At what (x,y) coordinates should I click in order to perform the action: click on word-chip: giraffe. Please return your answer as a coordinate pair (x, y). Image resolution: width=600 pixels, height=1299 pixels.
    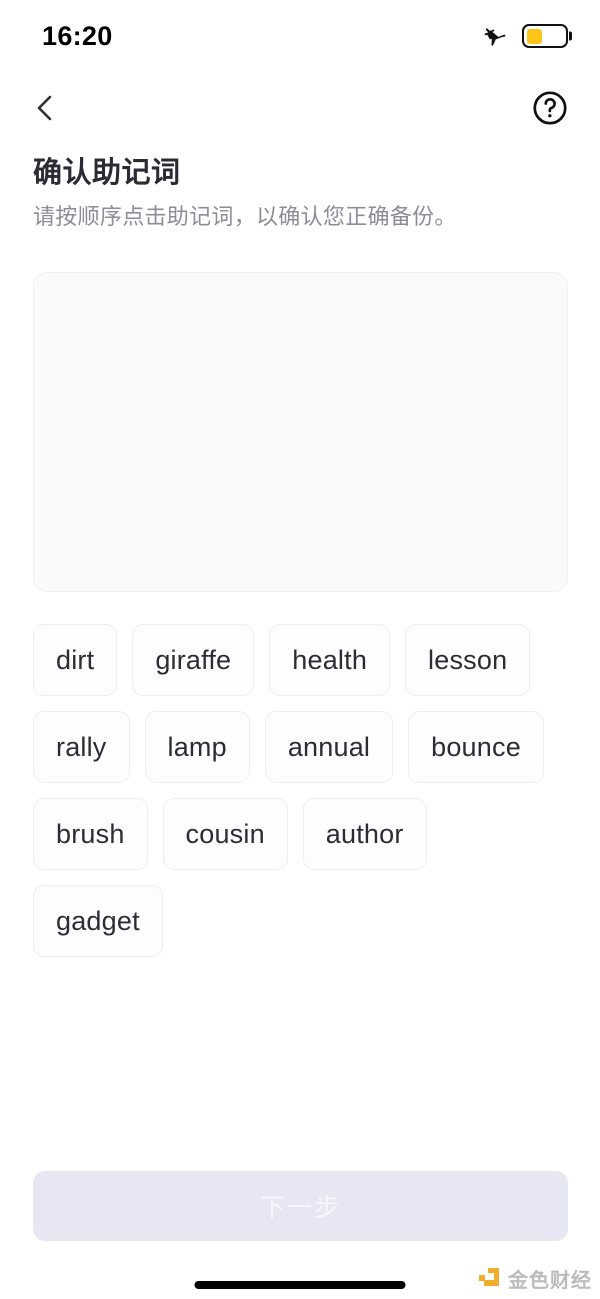
    Looking at the image, I should click on (193, 660).